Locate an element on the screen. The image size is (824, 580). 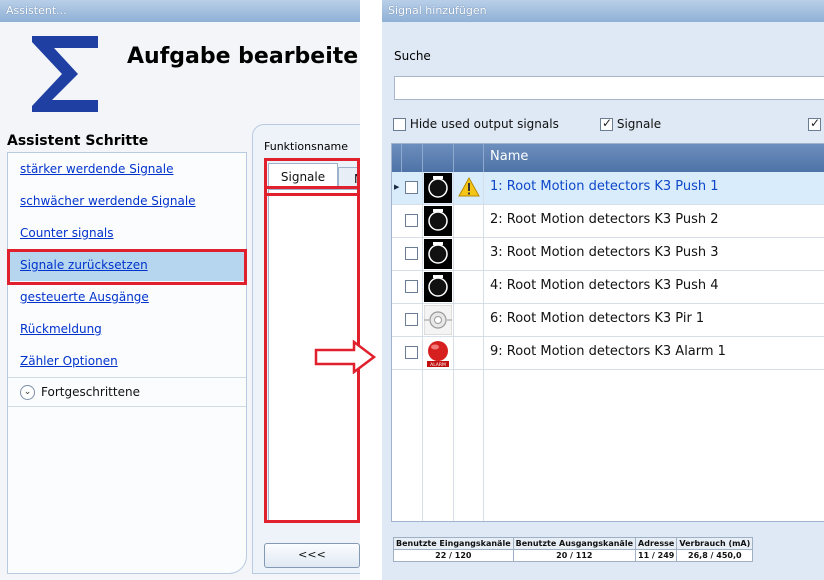
footer-header-consumption: Verbrauch (mA) is located at coordinates (715, 543).